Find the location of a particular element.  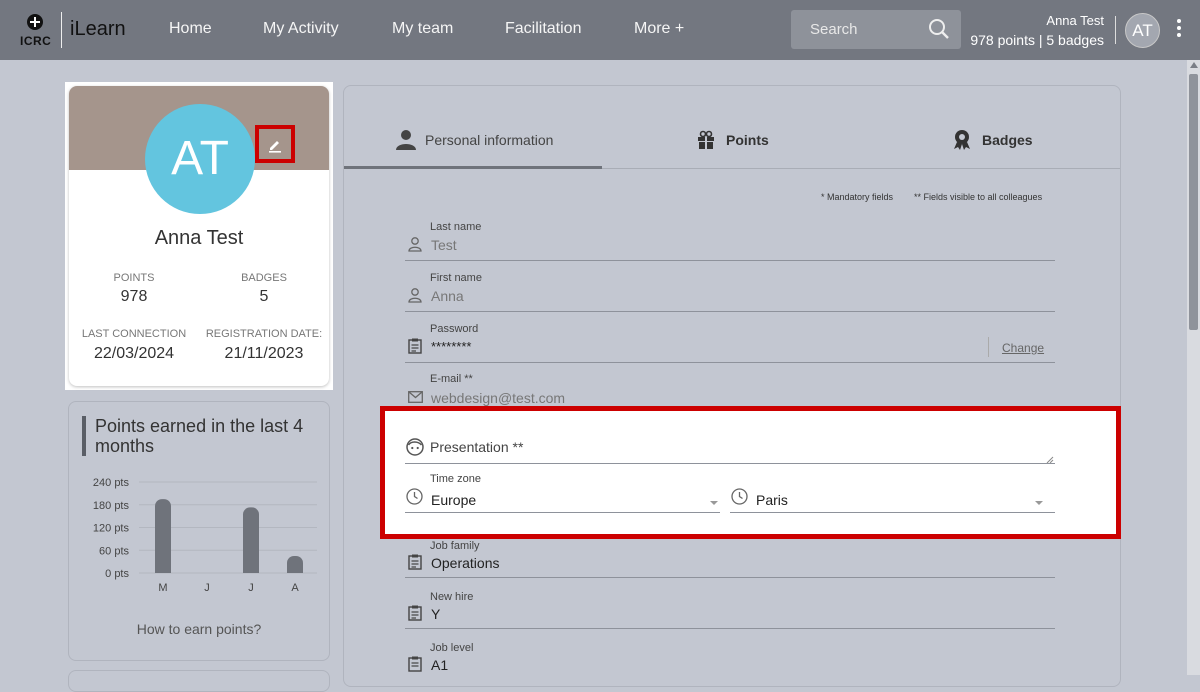

search-input: Search is located at coordinates (834, 29).